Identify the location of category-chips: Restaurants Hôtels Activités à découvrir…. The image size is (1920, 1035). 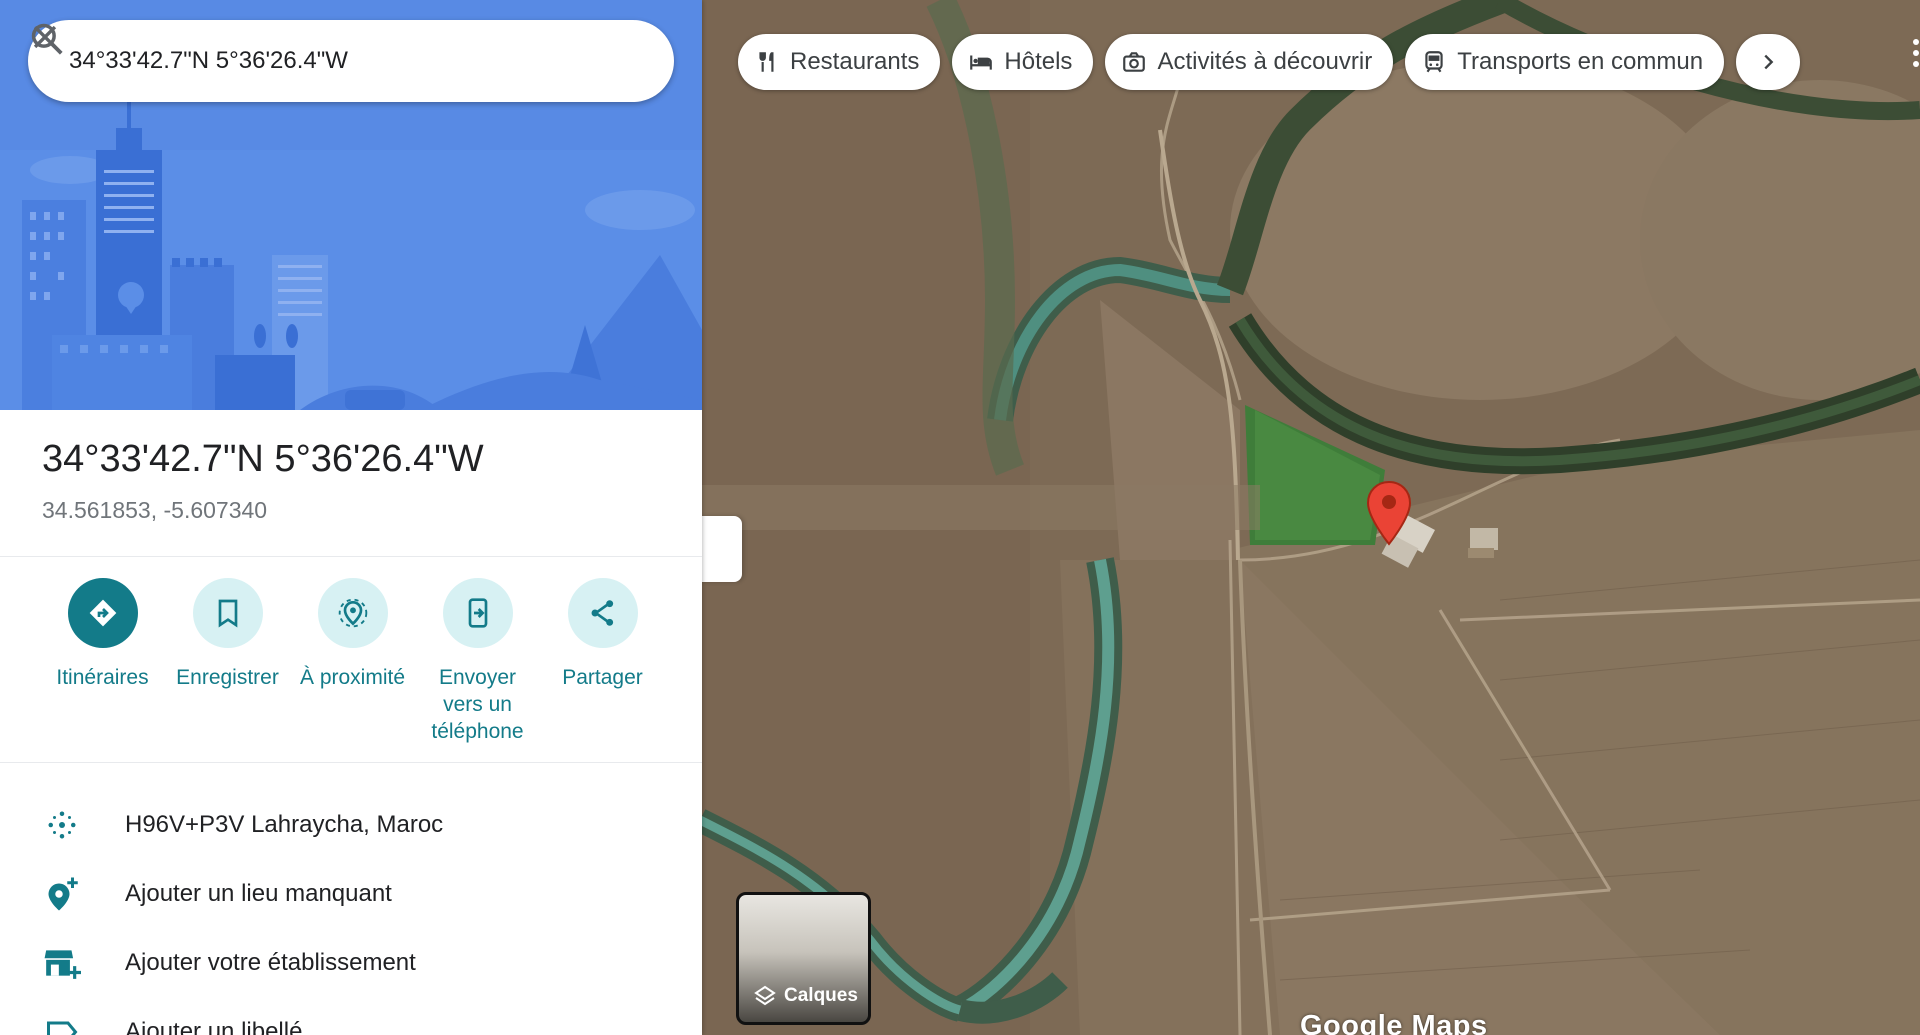
(1269, 62).